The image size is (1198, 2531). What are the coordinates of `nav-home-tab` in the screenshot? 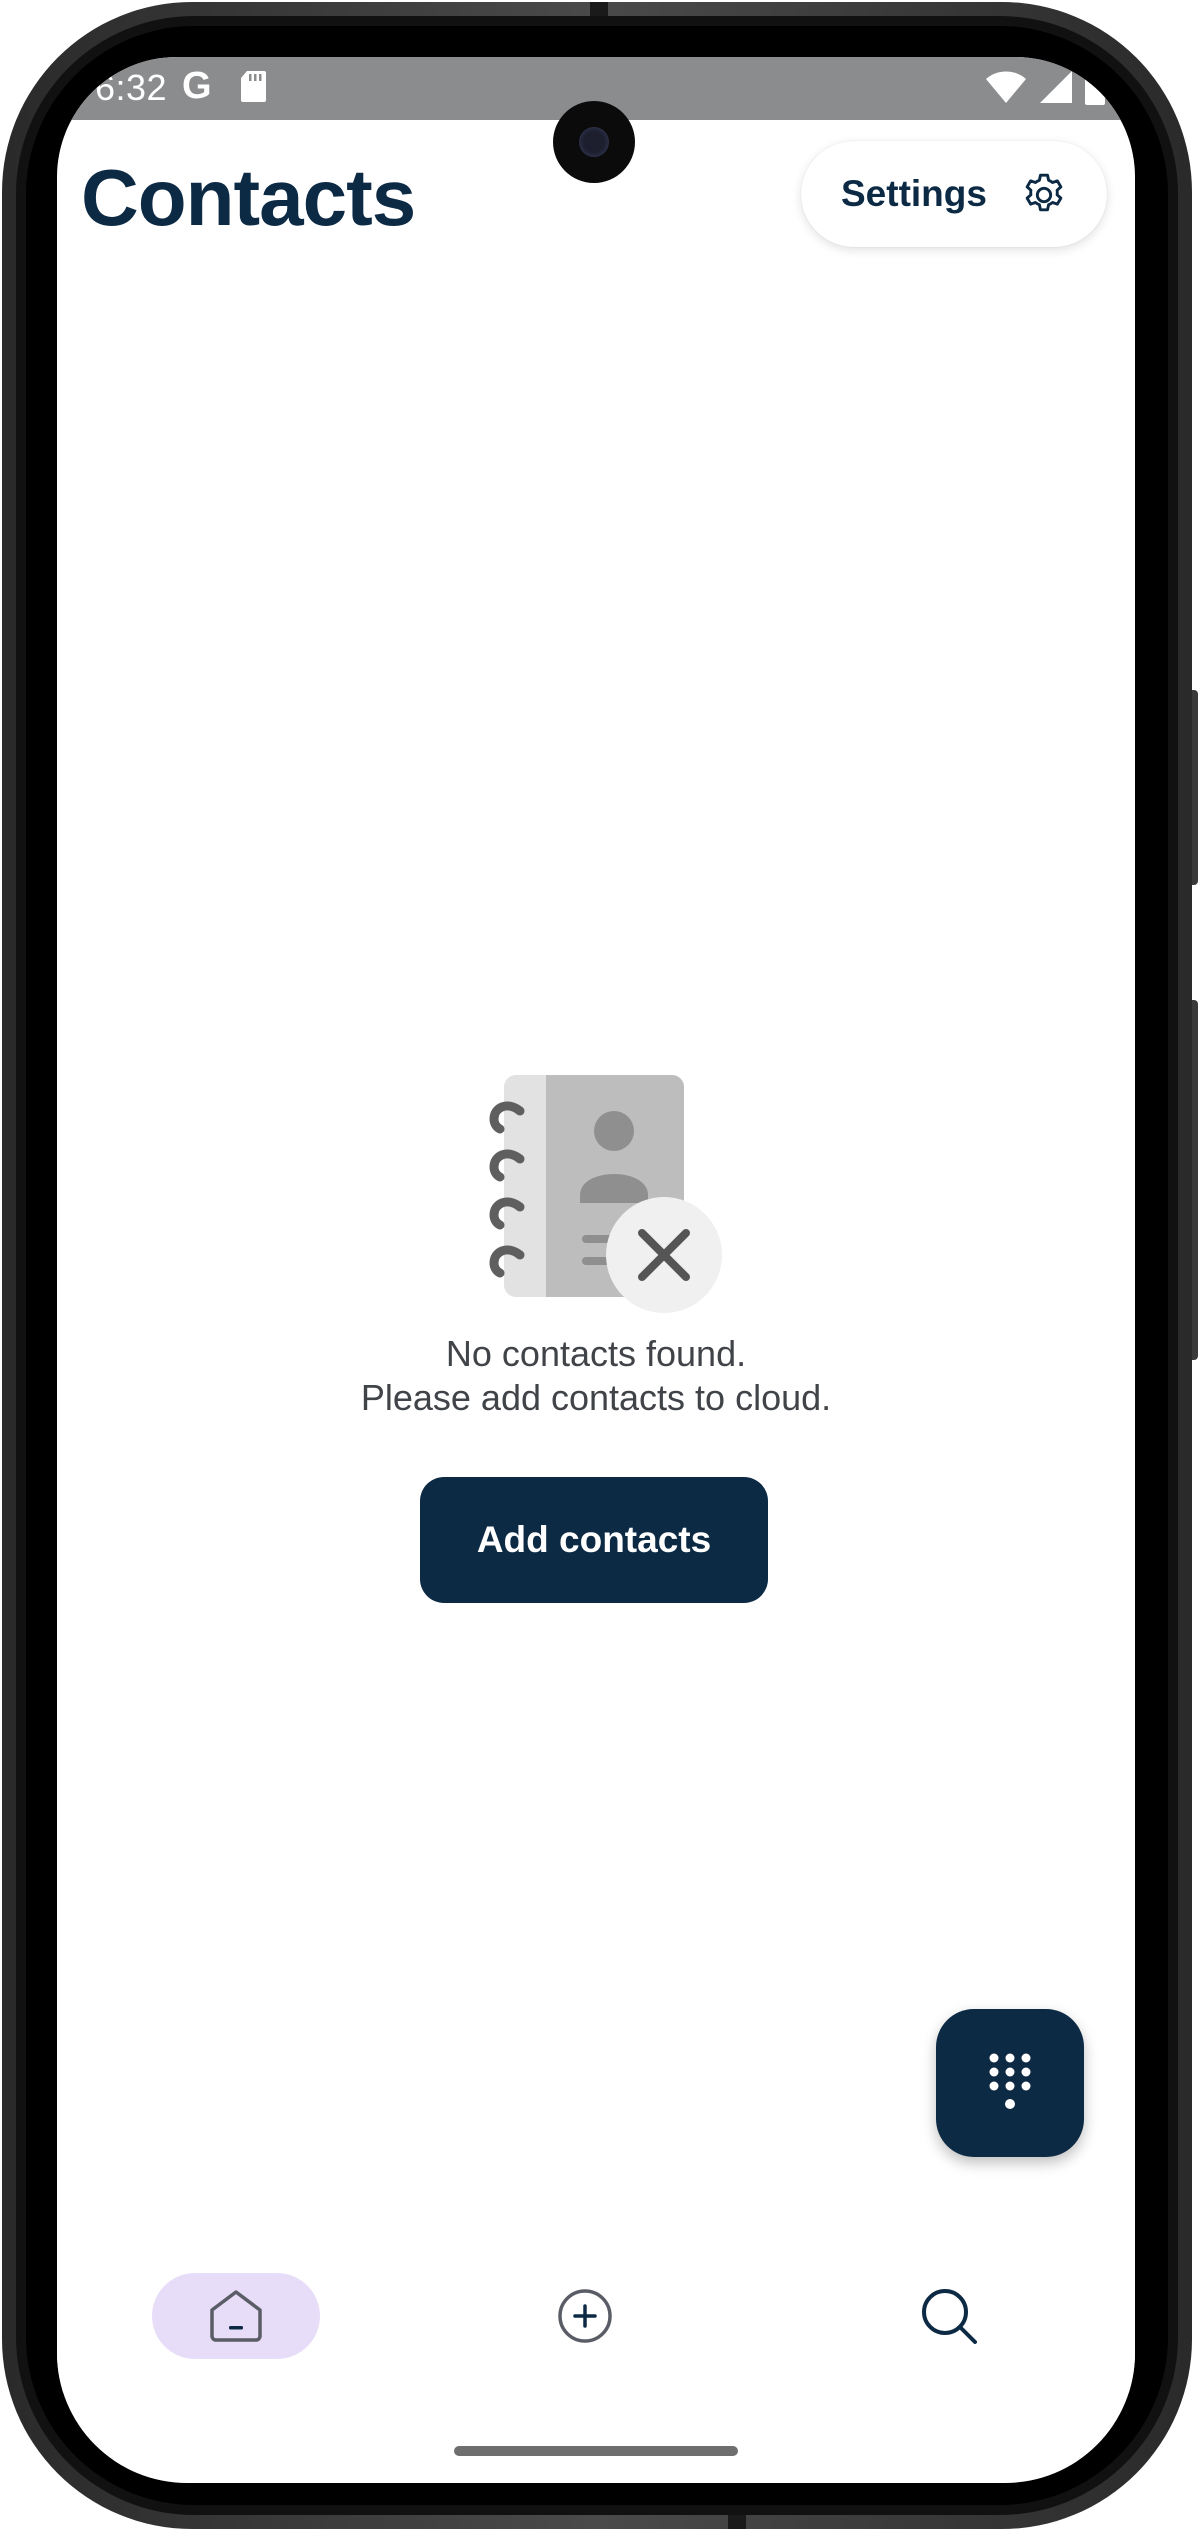 It's located at (236, 2316).